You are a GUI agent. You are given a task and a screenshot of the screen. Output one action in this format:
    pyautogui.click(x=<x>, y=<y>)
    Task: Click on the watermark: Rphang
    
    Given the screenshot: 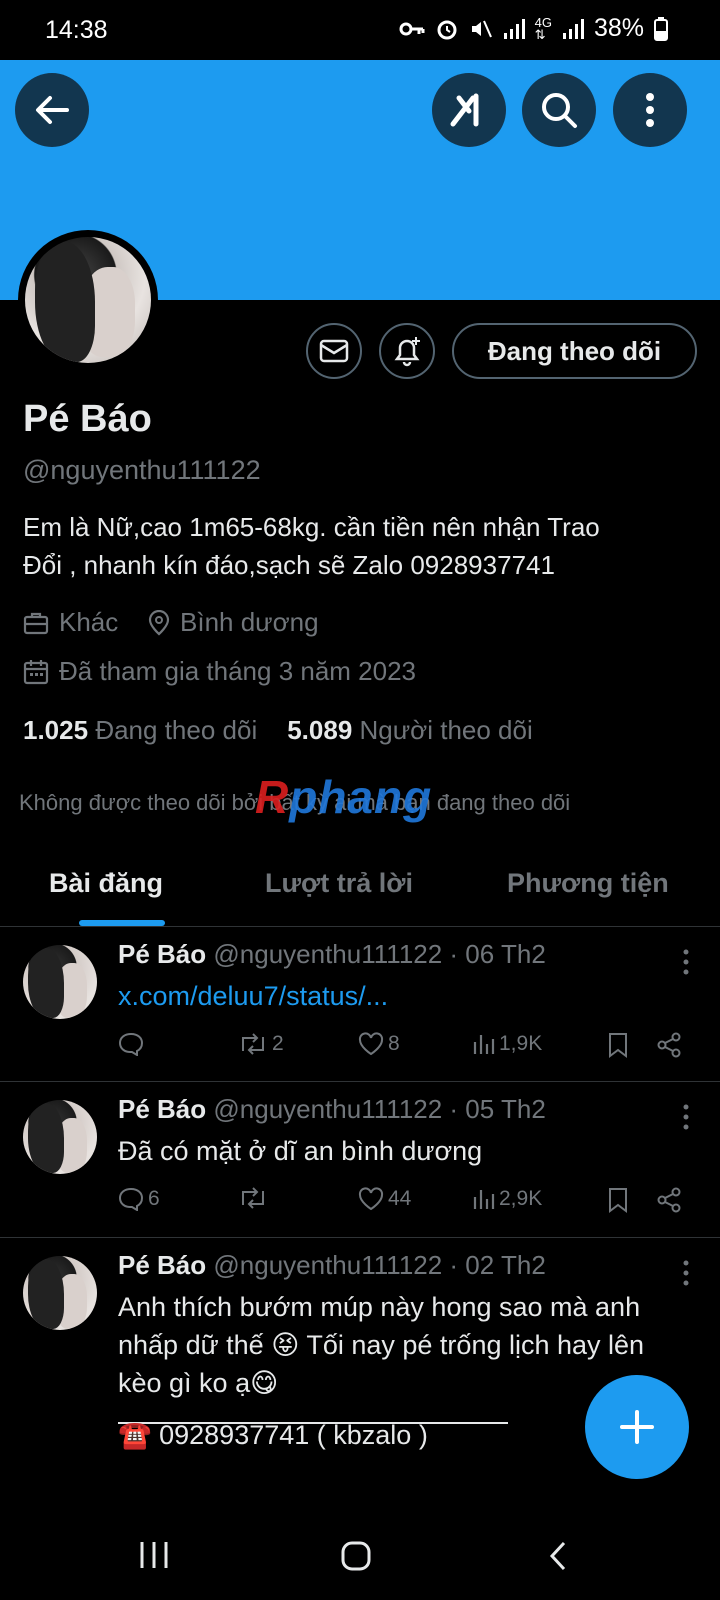 What is the action you would take?
    pyautogui.click(x=343, y=797)
    